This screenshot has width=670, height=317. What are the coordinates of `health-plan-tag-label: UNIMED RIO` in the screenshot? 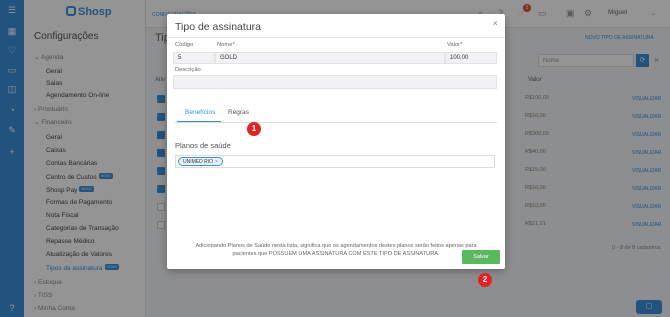 It's located at (198, 162).